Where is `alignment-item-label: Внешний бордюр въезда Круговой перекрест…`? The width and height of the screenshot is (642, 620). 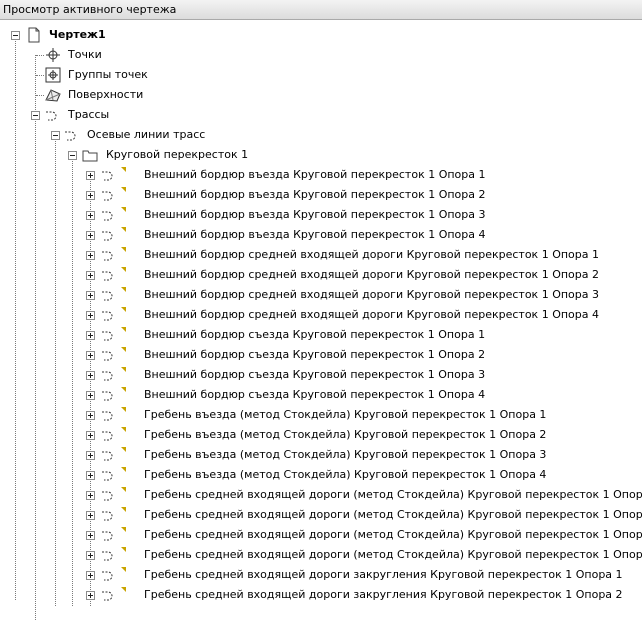
alignment-item-label: Внешний бордюр въезда Круговой перекрест… is located at coordinates (315, 194).